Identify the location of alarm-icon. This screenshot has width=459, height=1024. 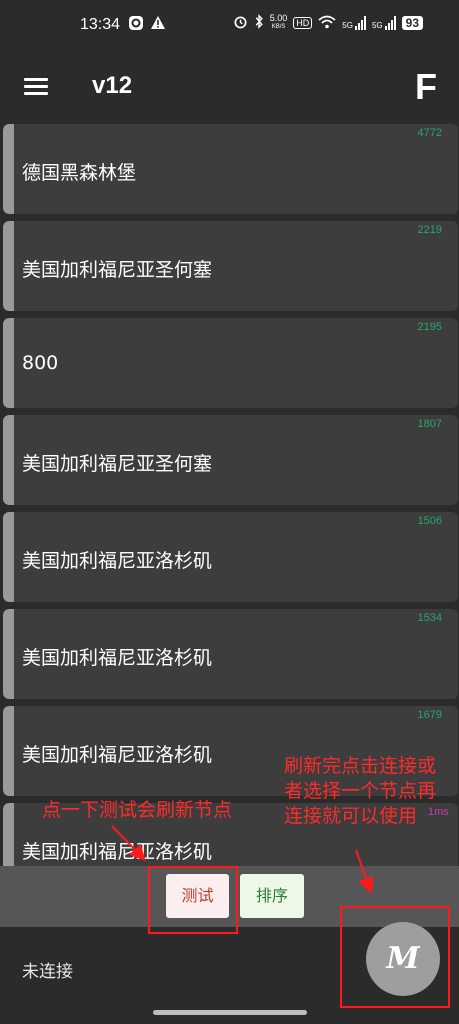
(240, 23).